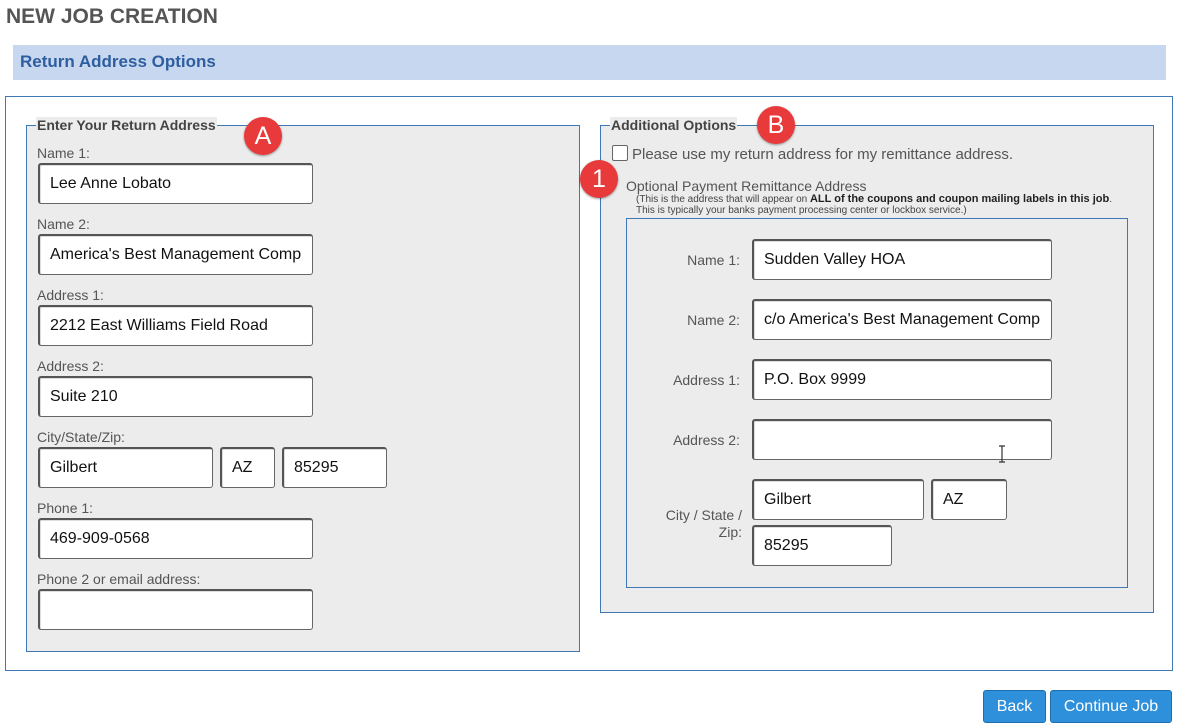  What do you see at coordinates (1014, 706) in the screenshot?
I see `back-button: Back` at bounding box center [1014, 706].